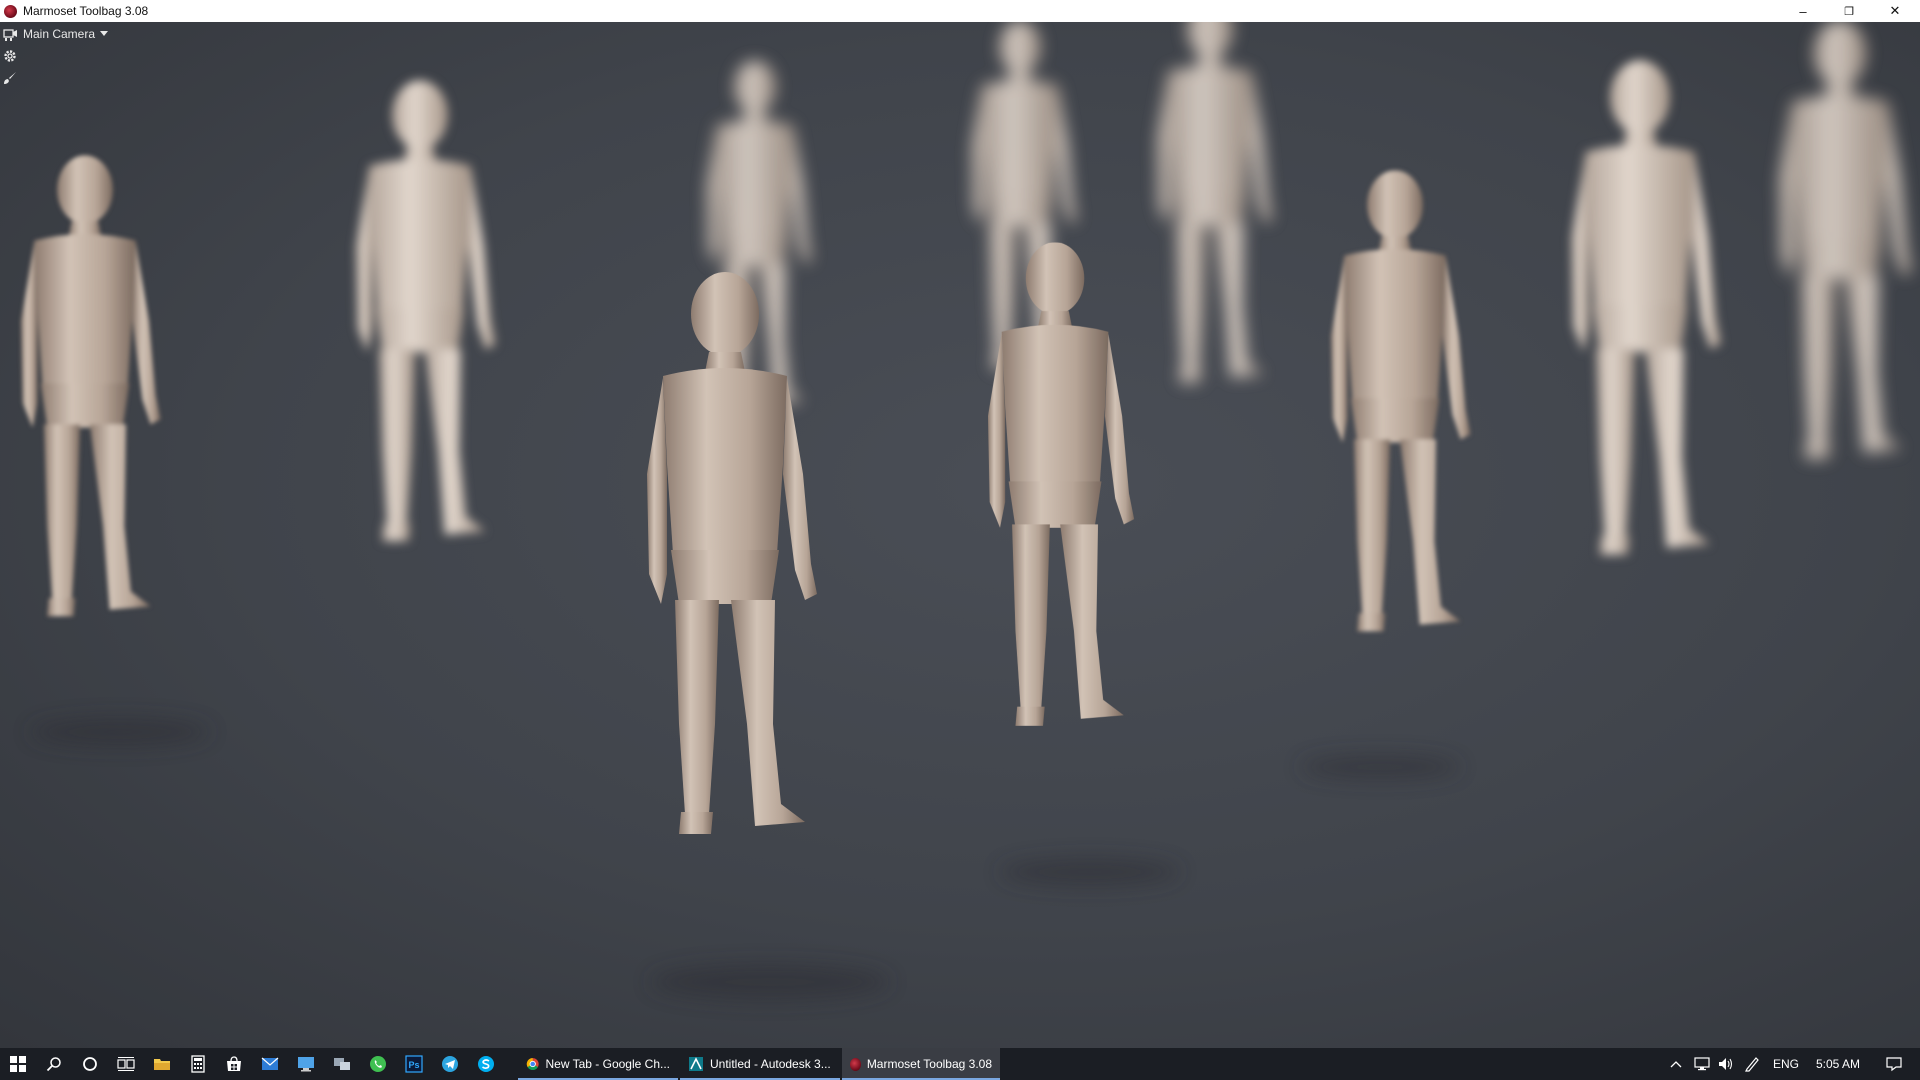 The height and width of the screenshot is (1080, 1920). What do you see at coordinates (696, 1064) in the screenshot?
I see `3dsmax-icon` at bounding box center [696, 1064].